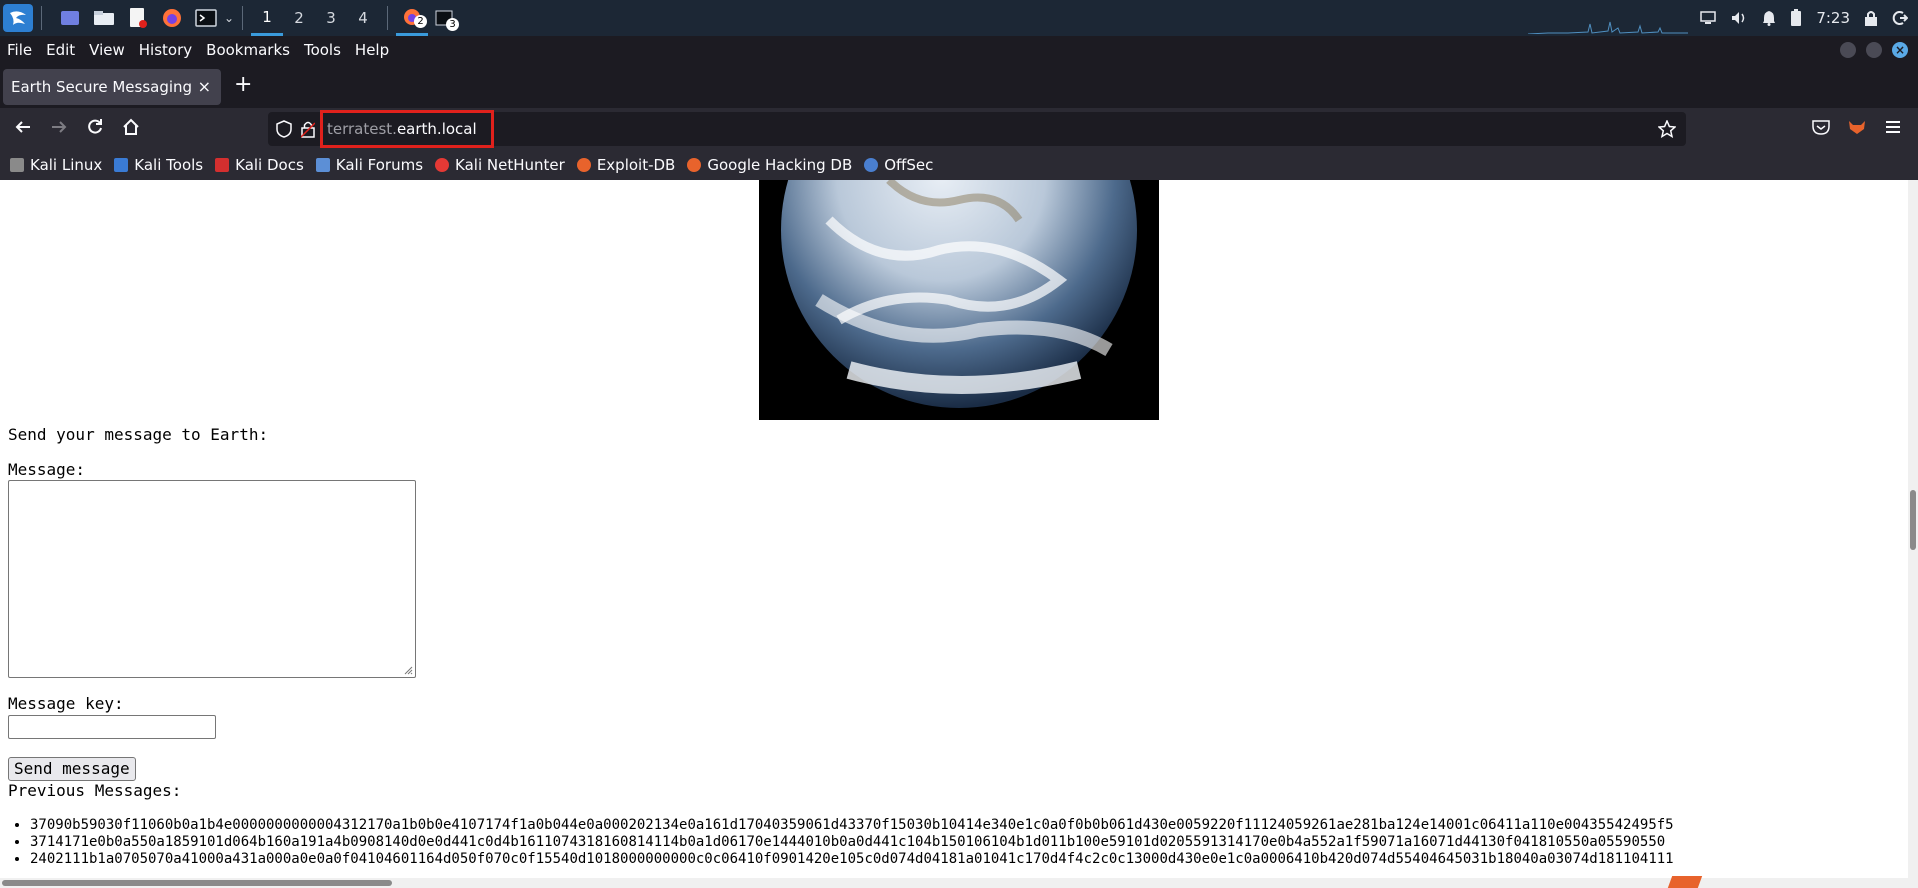 This screenshot has height=888, width=1918. Describe the element at coordinates (583, 165) in the screenshot. I see `exploit-db-icon` at that location.